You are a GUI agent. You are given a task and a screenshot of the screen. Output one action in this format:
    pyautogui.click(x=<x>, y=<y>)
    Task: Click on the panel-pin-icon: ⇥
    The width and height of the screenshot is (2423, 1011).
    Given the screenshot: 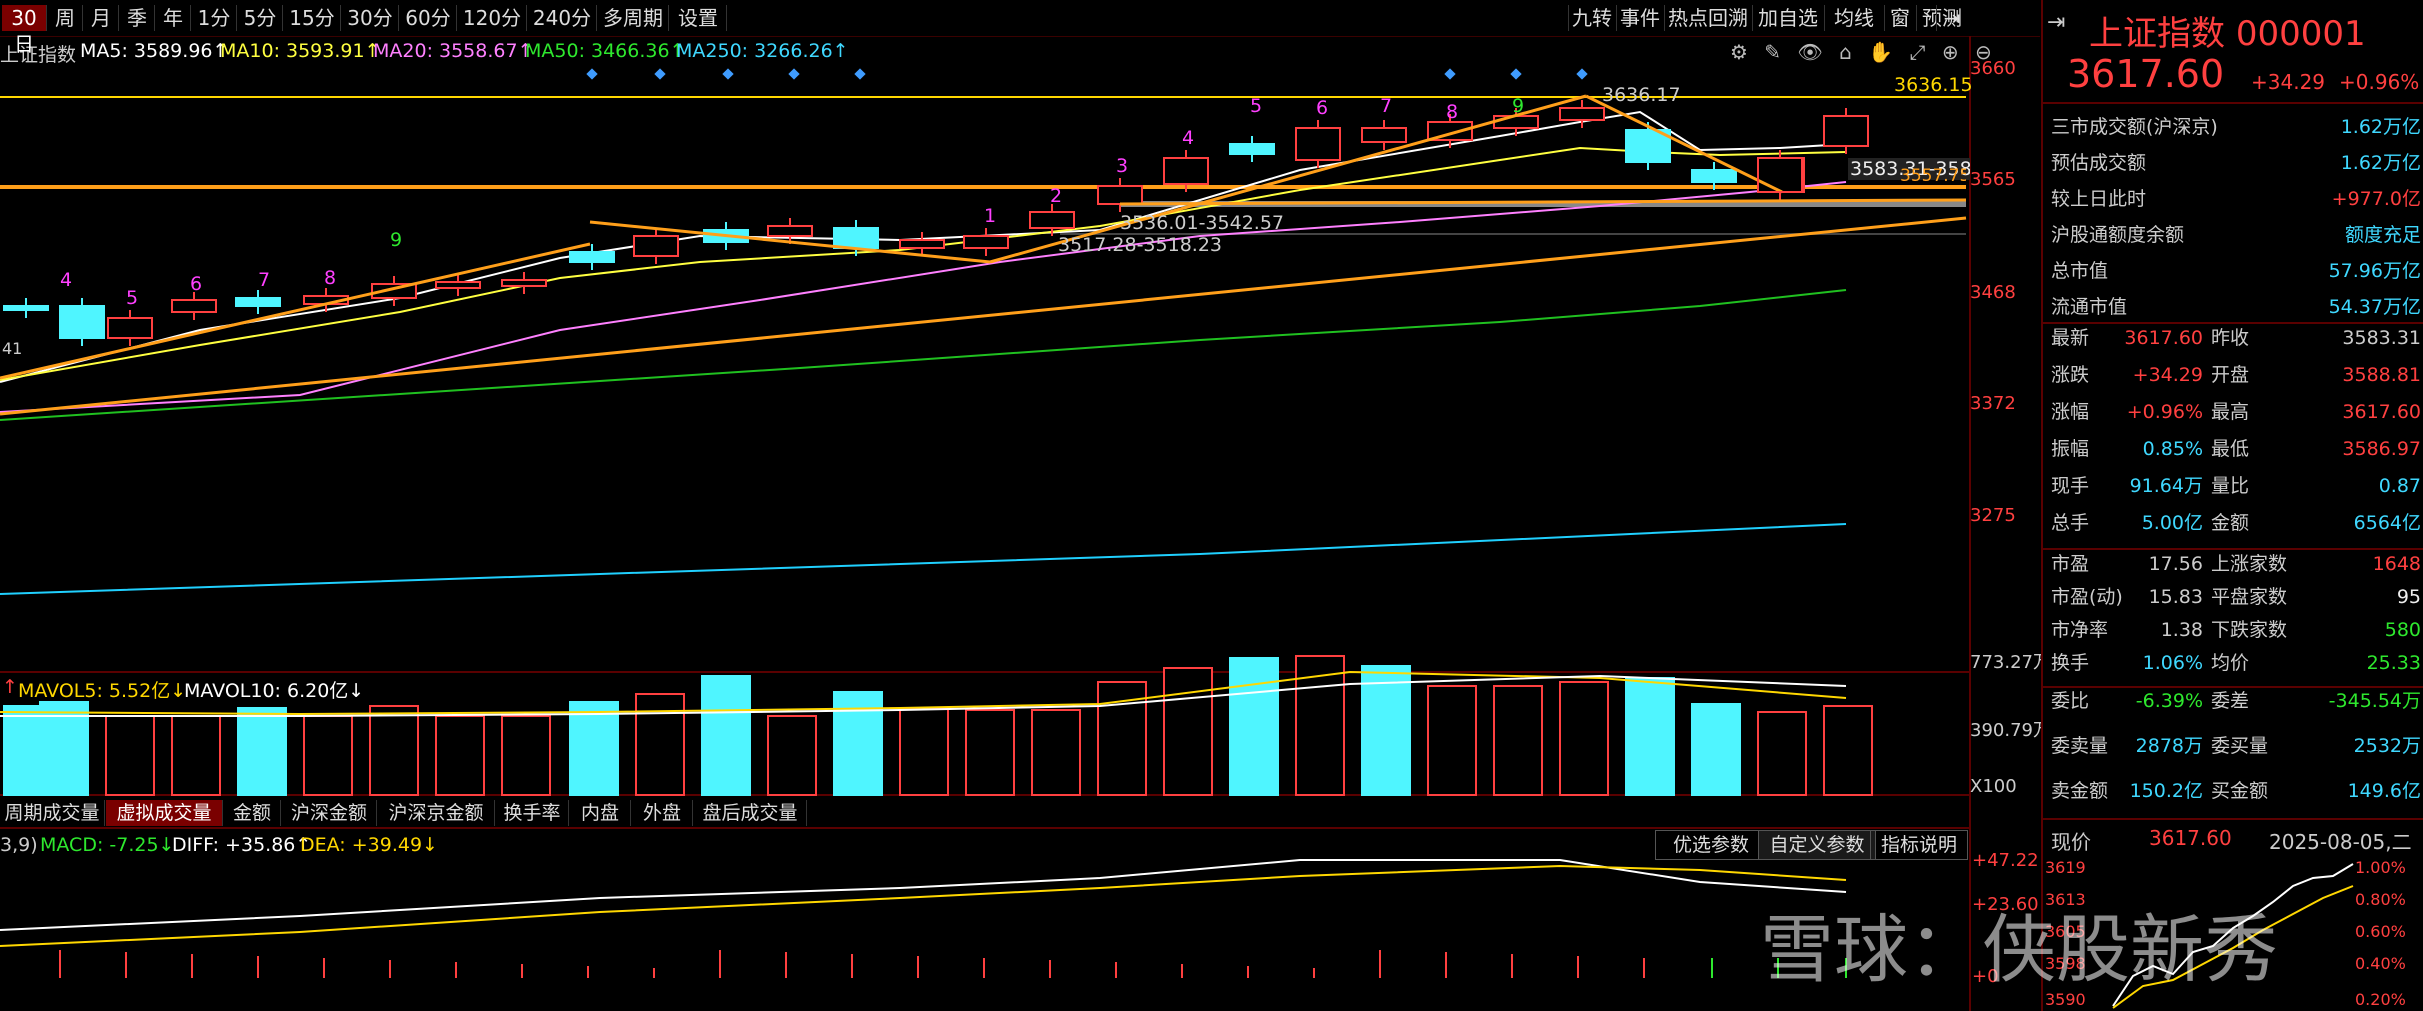 What is the action you would take?
    pyautogui.click(x=2056, y=22)
    